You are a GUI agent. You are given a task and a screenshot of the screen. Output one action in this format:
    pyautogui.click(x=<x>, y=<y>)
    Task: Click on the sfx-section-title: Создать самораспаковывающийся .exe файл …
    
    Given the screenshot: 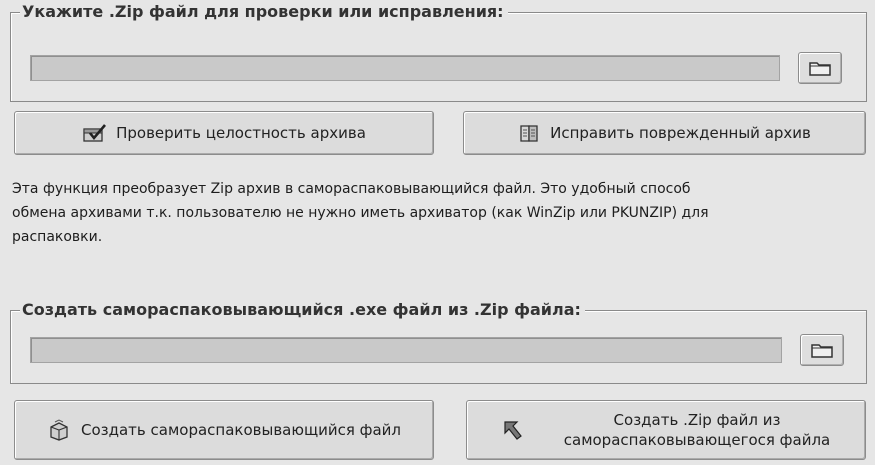 What is the action you would take?
    pyautogui.click(x=302, y=309)
    